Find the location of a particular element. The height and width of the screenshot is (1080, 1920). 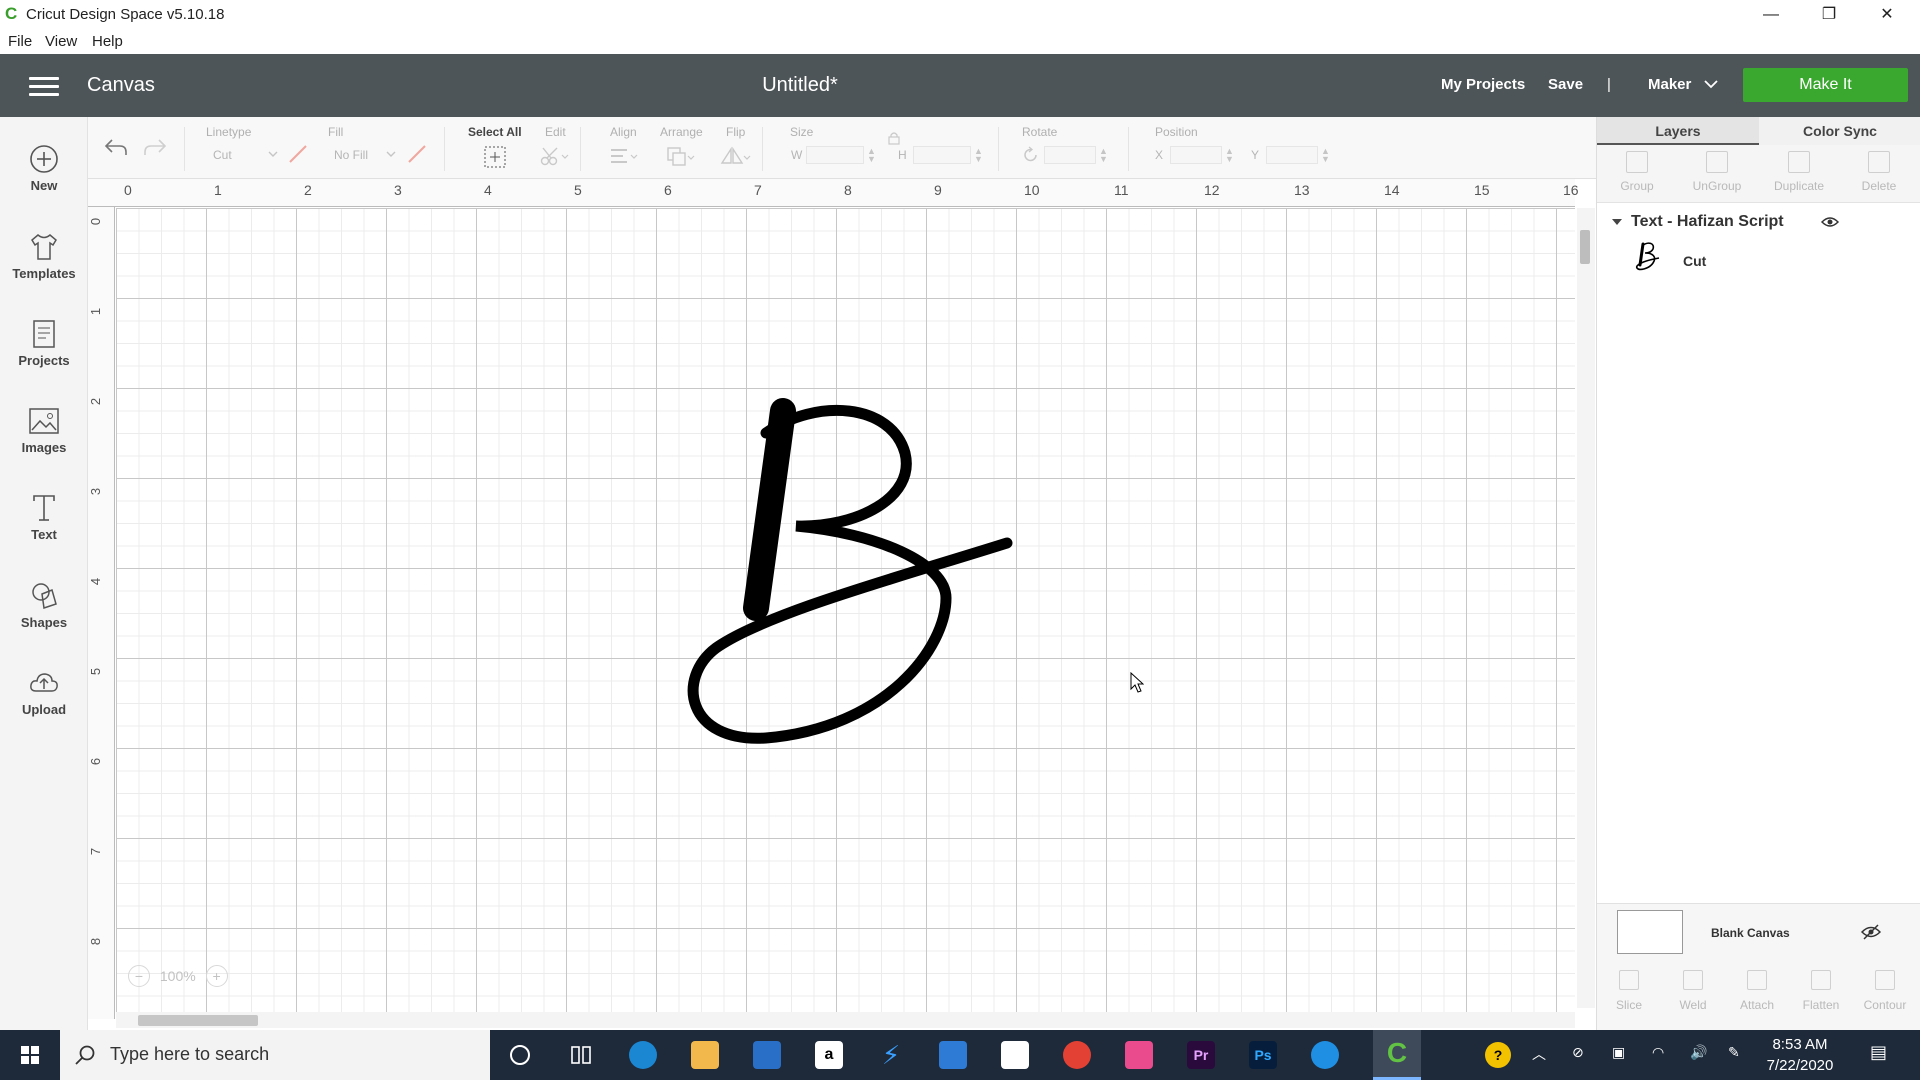

eye-icon is located at coordinates (1830, 222).